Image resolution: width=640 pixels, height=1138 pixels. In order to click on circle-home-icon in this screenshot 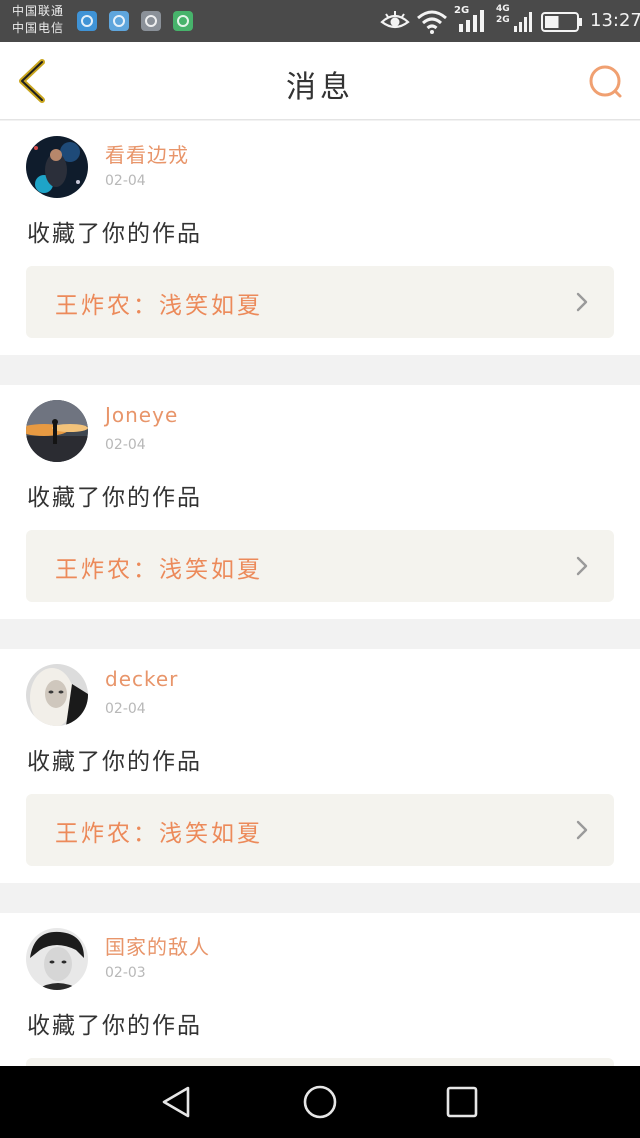, I will do `click(320, 1102)`.